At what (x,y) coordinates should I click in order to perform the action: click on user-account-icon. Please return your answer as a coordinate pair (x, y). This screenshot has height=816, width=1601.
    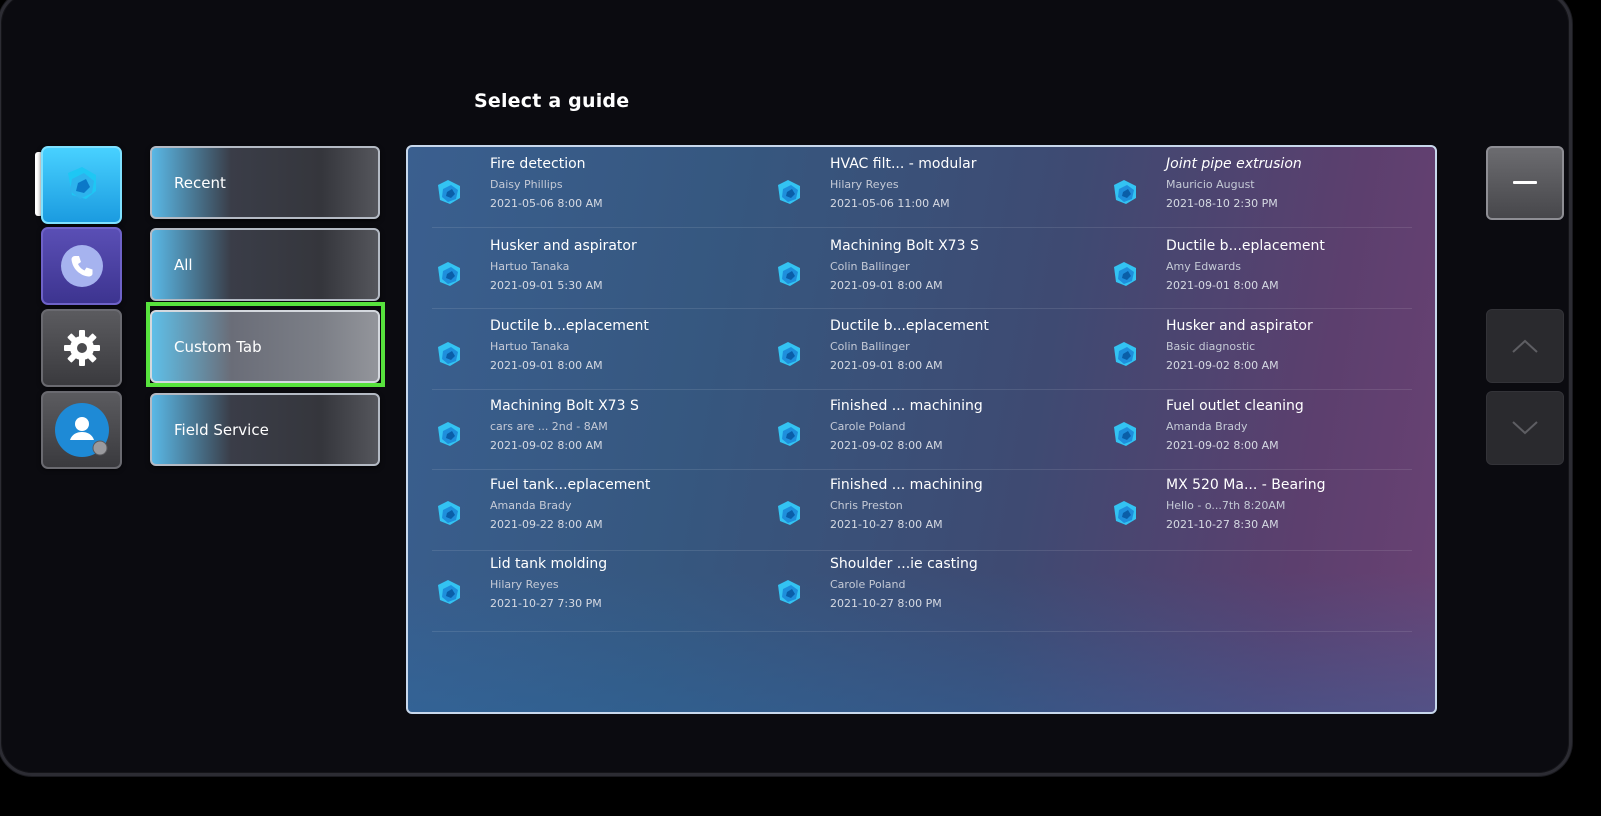
    Looking at the image, I should click on (81, 430).